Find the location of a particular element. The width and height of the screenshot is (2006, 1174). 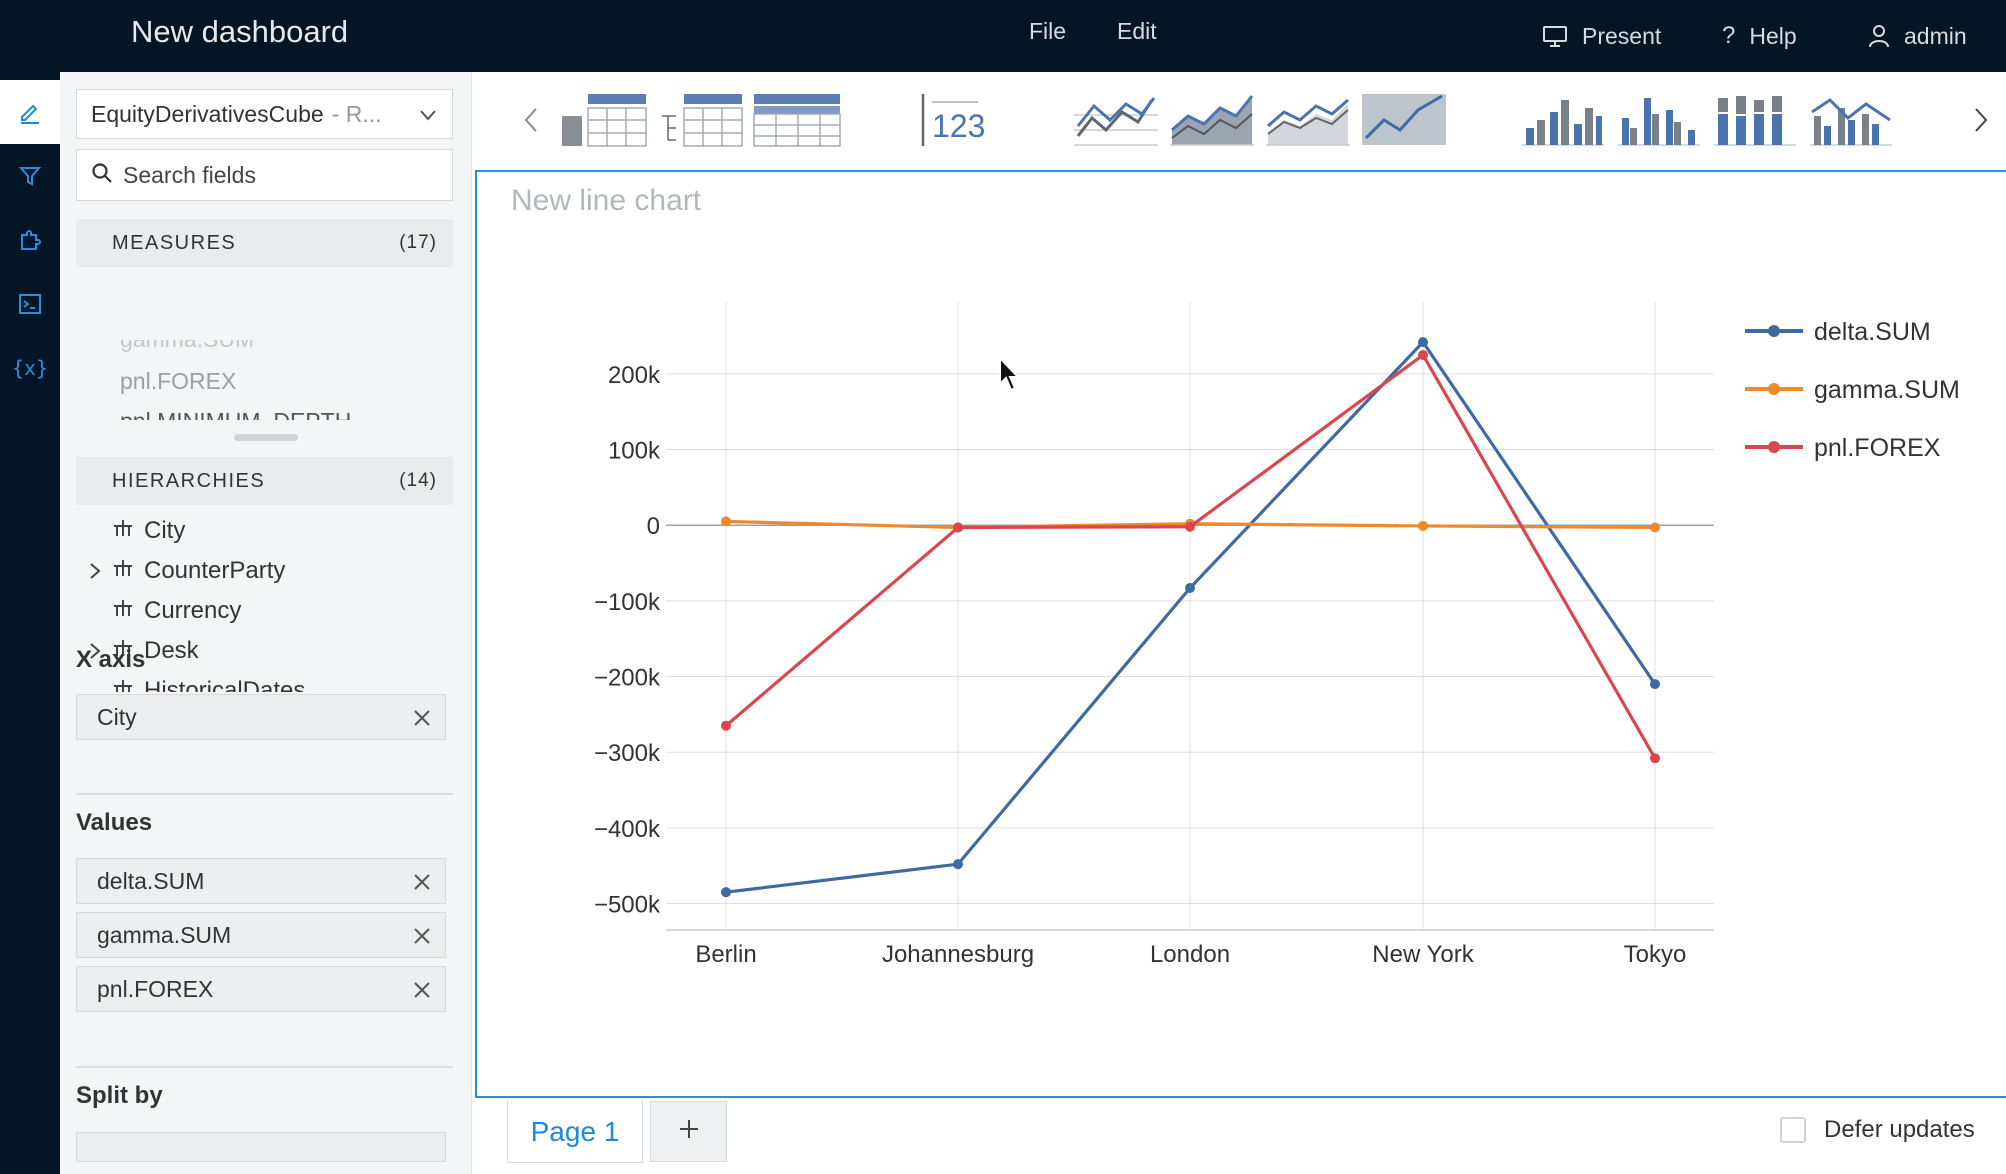

y-tick-label: 0 is located at coordinates (653, 526).